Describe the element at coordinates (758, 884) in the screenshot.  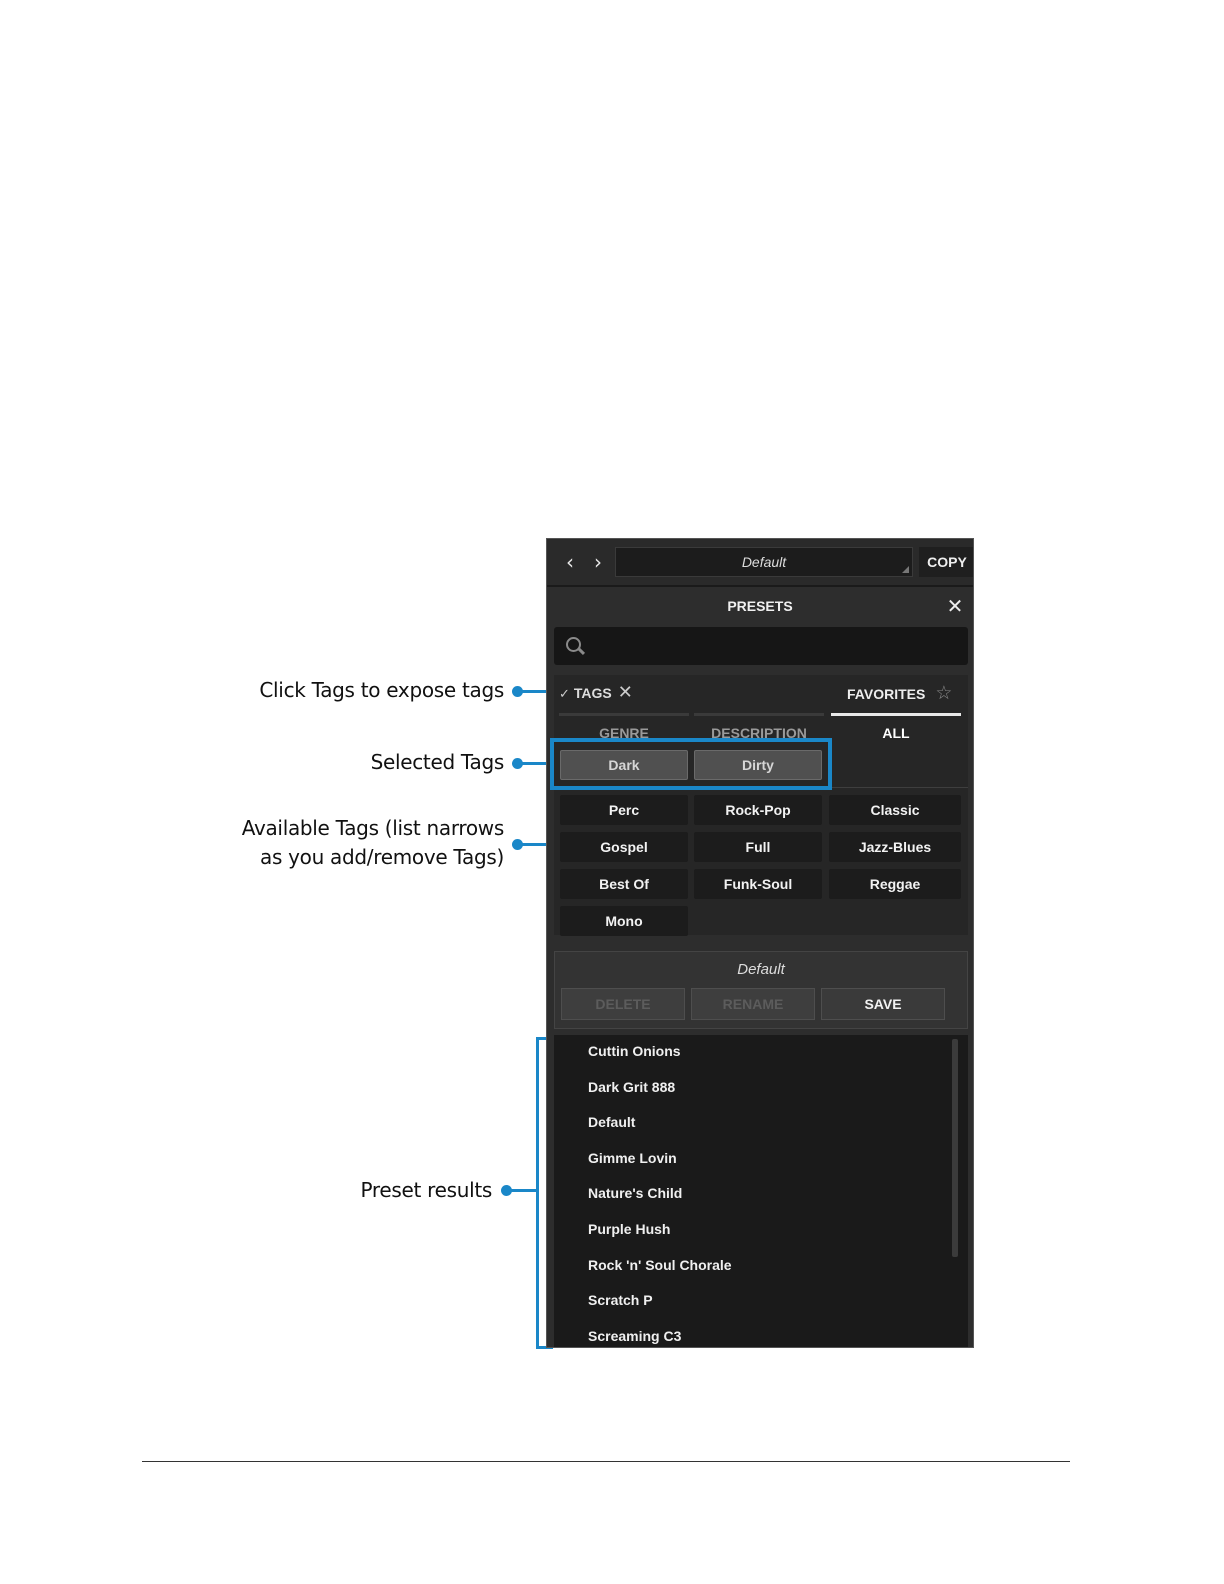
I see `available-tag: Funk-Soul` at that location.